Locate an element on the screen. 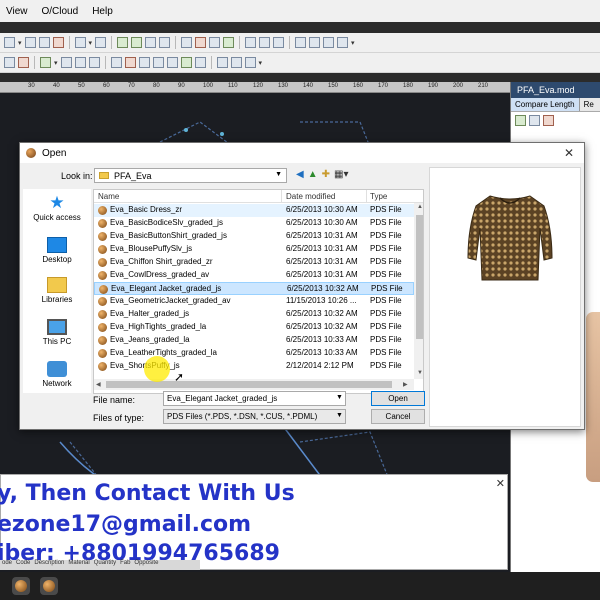 The image size is (600, 600). bottom-tab: Code is located at coordinates (23, 565).